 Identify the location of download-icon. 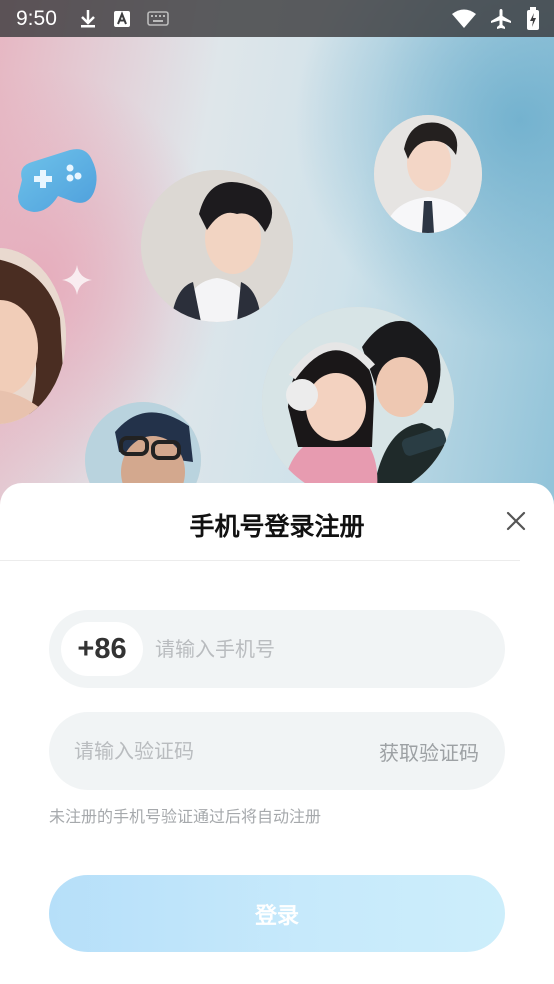
(87, 18).